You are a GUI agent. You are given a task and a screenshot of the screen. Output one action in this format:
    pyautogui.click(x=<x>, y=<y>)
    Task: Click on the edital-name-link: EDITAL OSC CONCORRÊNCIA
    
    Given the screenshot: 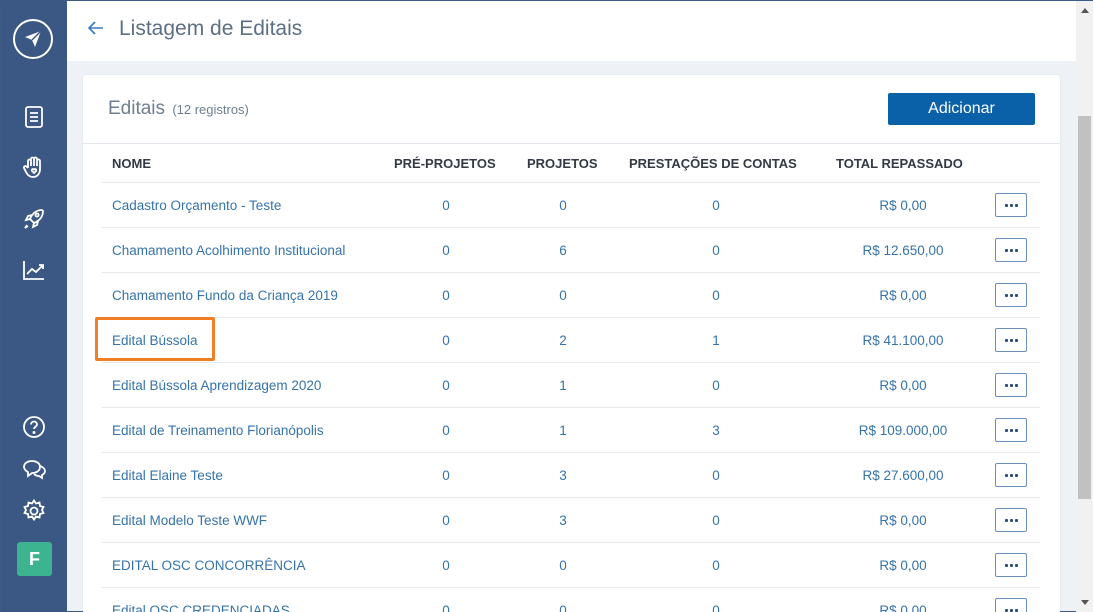 What is the action you would take?
    pyautogui.click(x=209, y=565)
    